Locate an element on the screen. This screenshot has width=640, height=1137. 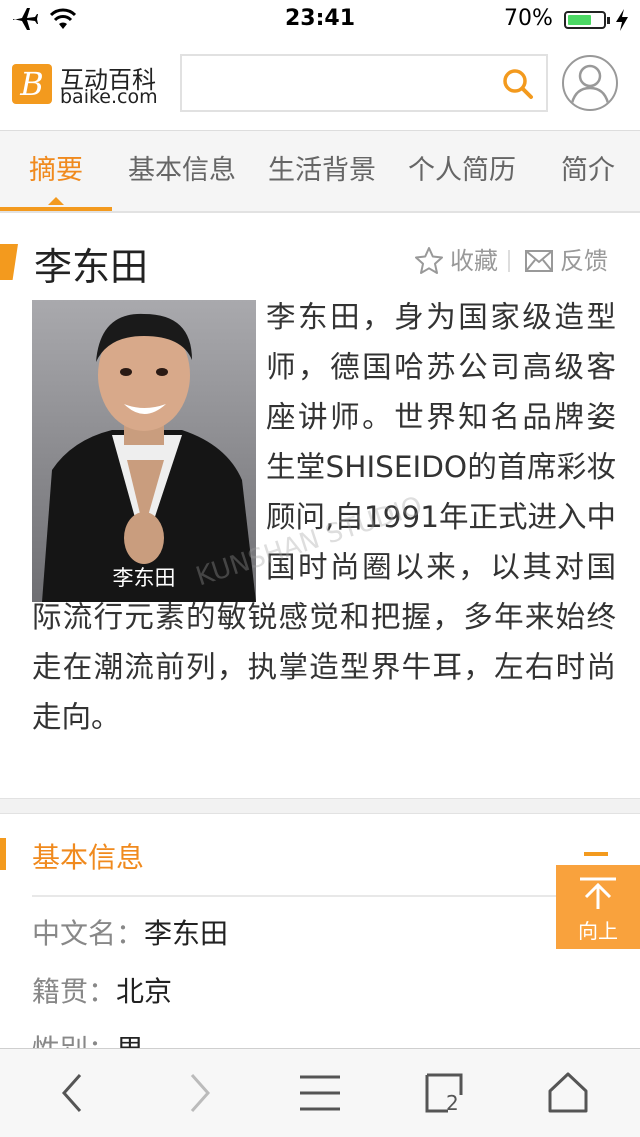
forward-button is located at coordinates (198, 1093).